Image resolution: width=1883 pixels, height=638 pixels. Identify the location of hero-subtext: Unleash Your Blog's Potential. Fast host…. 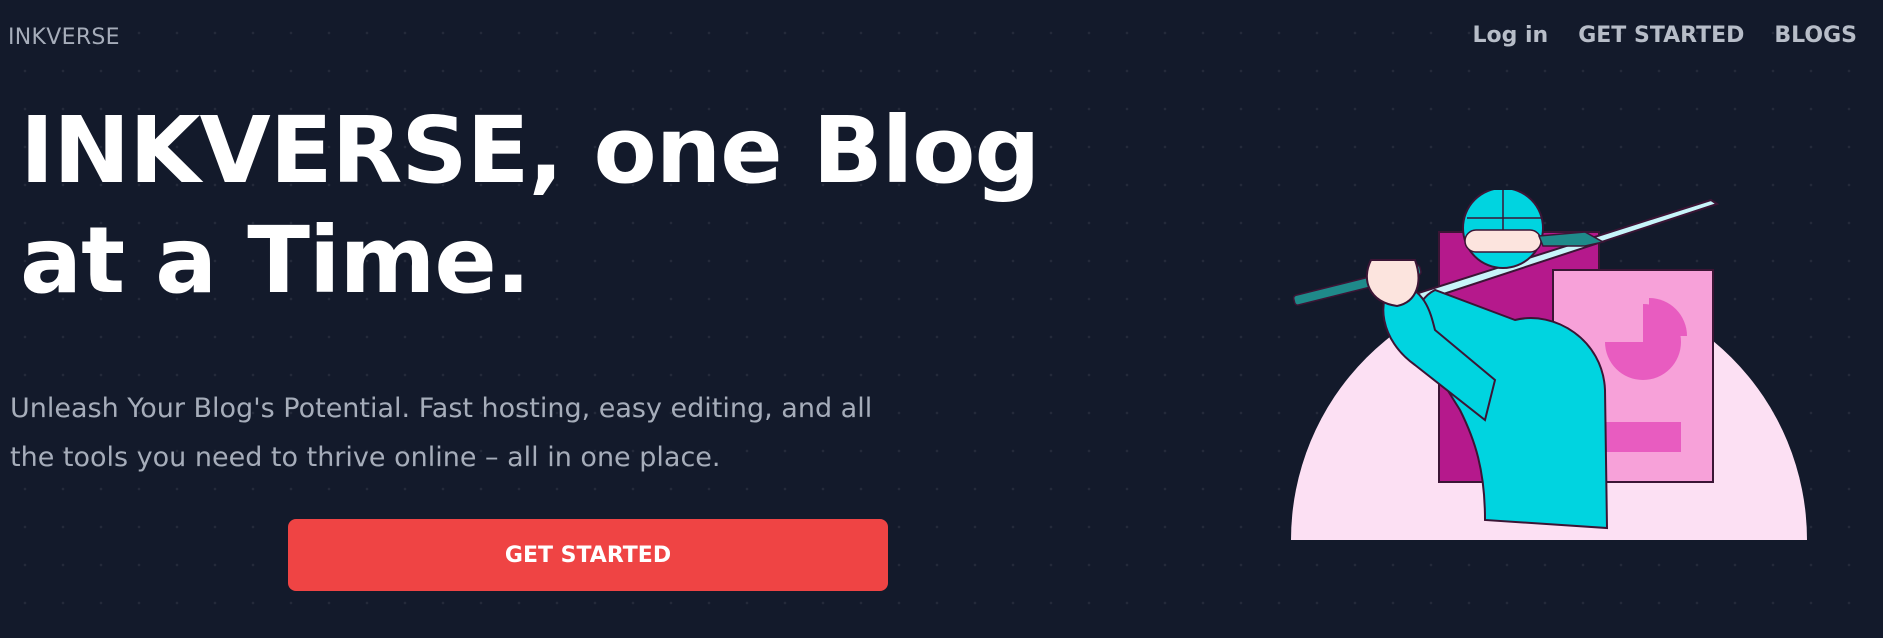
(441, 433).